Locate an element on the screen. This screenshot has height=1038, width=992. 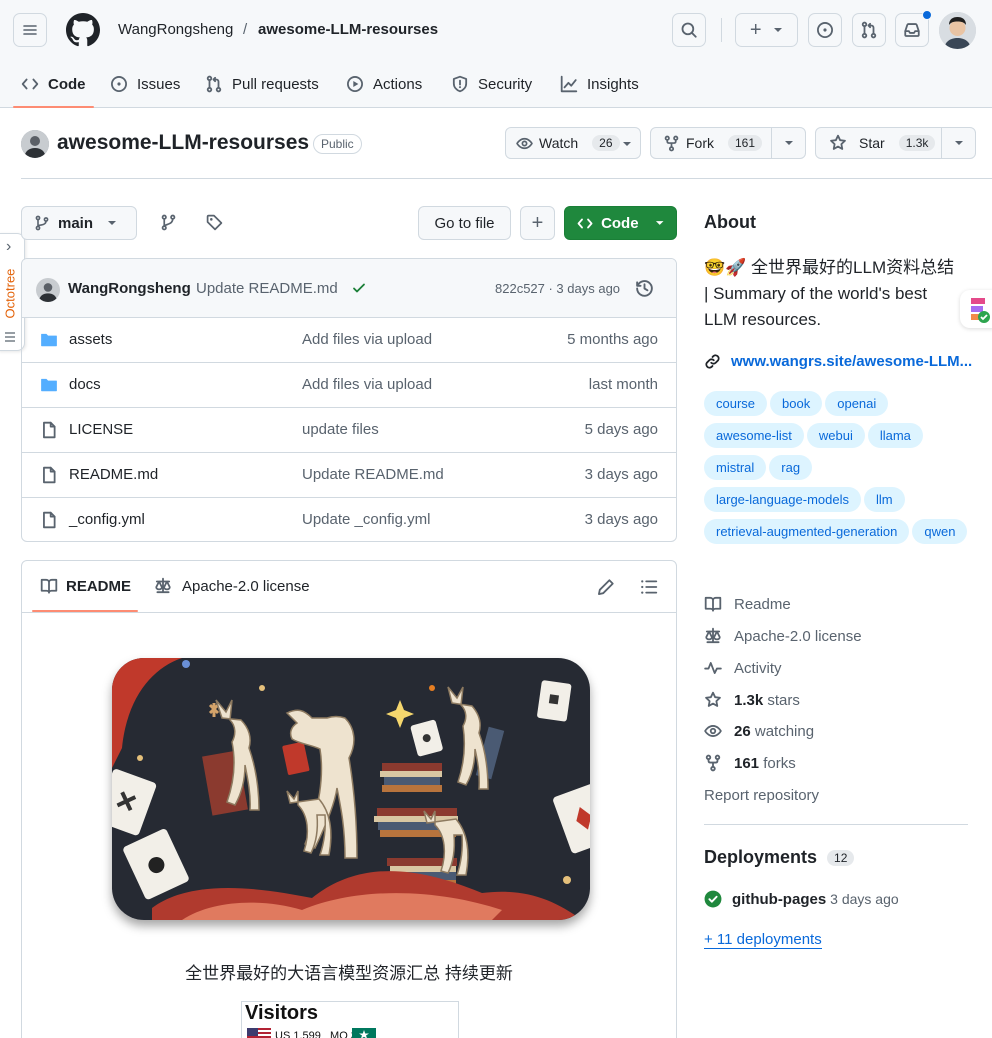
star-icon is located at coordinates (838, 142).